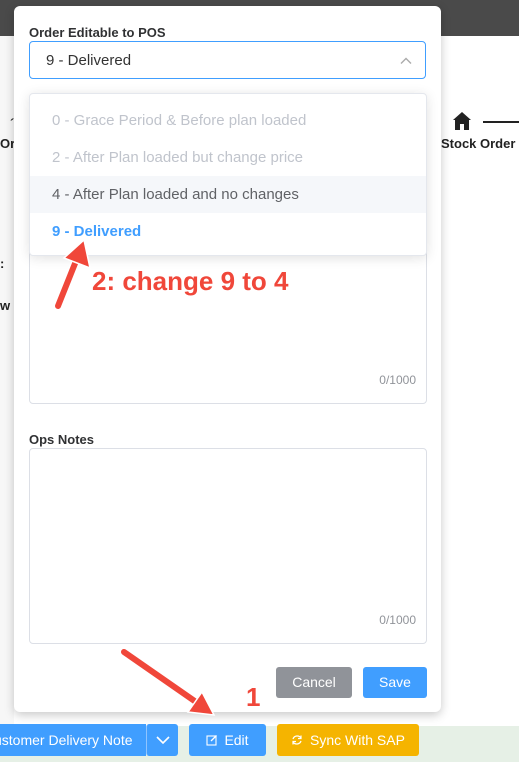 This screenshot has width=519, height=762. What do you see at coordinates (501, 122) in the screenshot?
I see `timeline-connector` at bounding box center [501, 122].